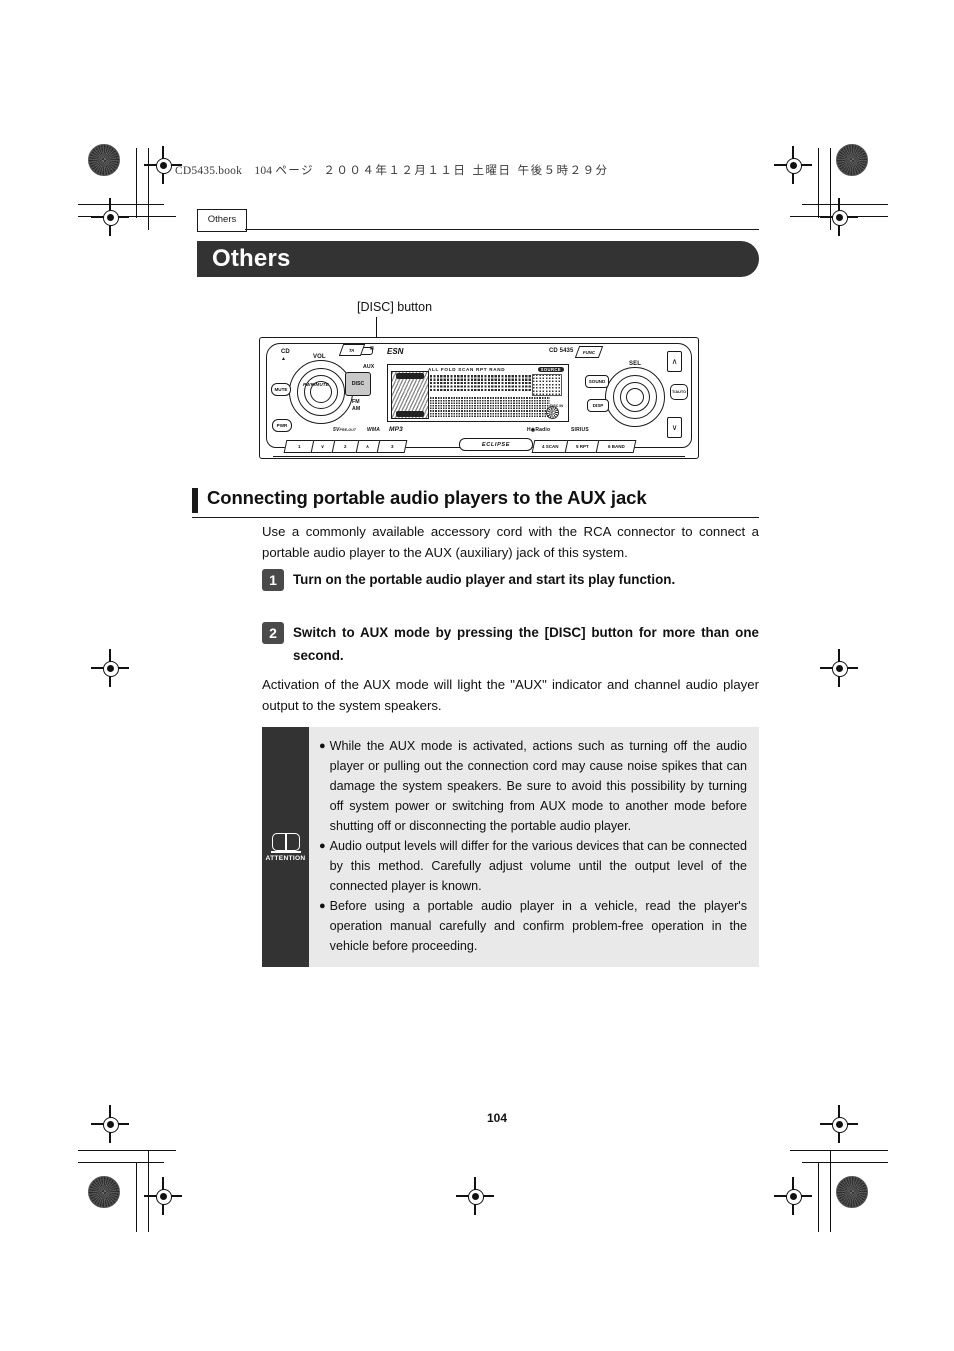  I want to click on sel-knob, so click(635, 397).